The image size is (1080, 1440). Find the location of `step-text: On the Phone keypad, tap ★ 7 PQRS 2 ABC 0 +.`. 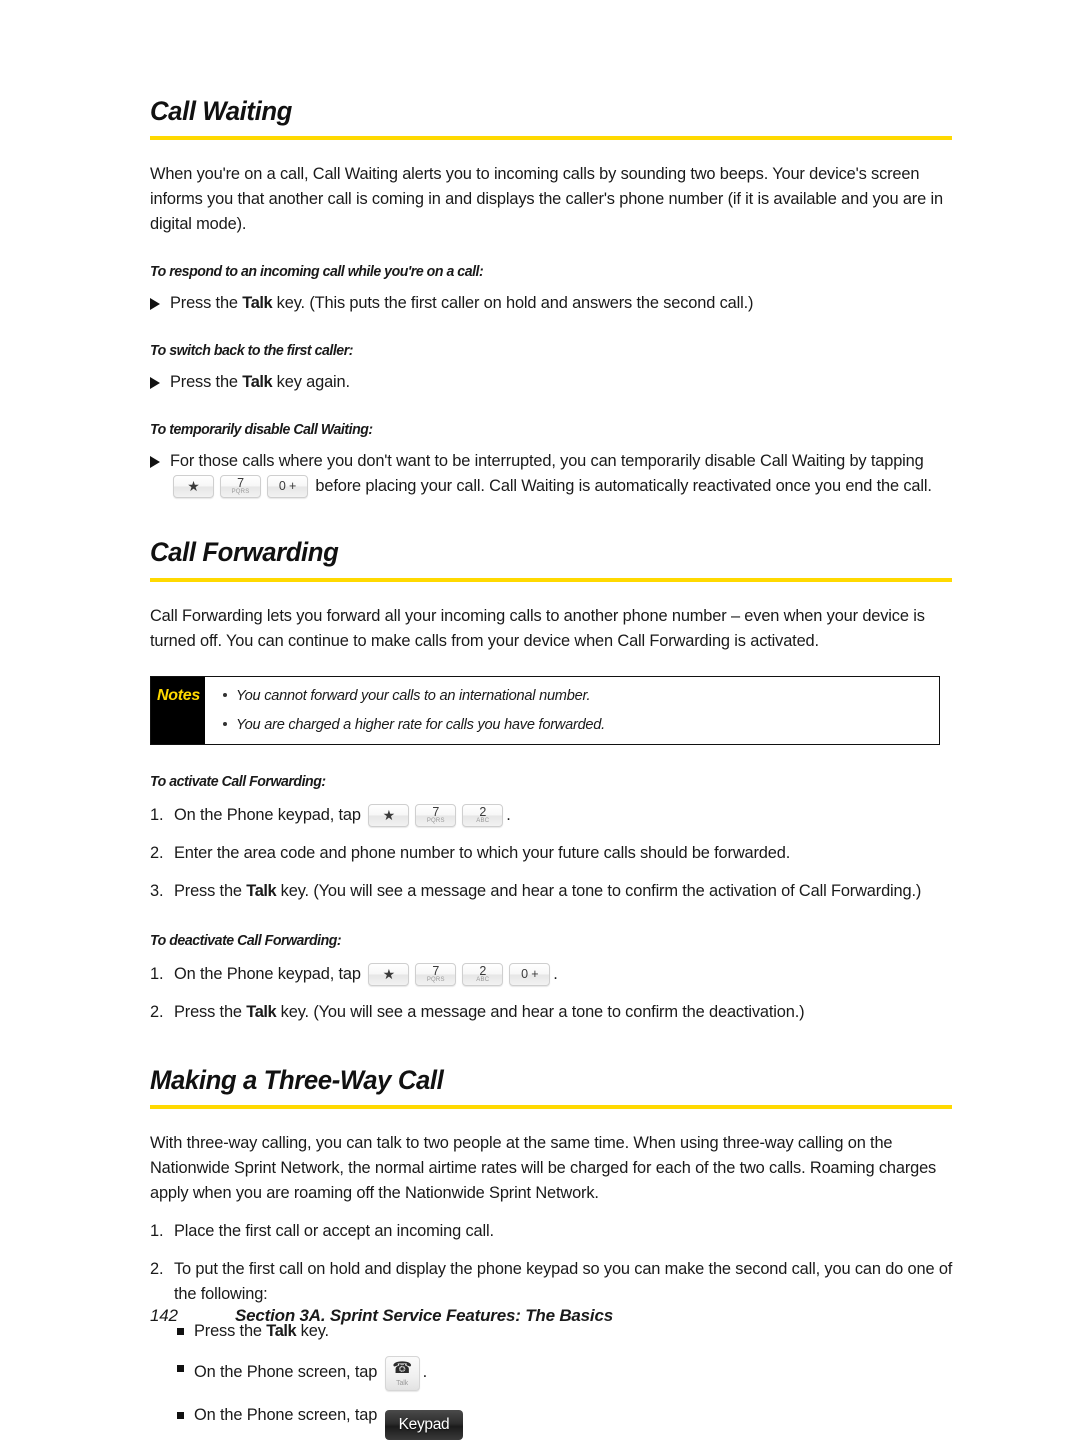

step-text: On the Phone keypad, tap ★ 7 PQRS 2 ABC 0 +. is located at coordinates (564, 974).